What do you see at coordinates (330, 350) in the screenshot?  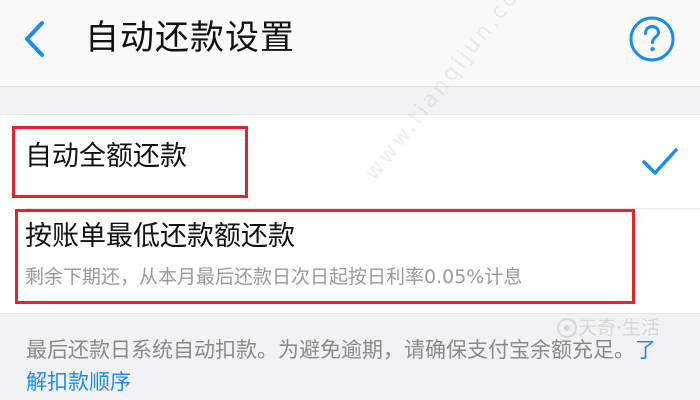 I see `footer-note-text: 最后还款日系统自动扣款。为避免逾期，请确保支付宝余额充足。` at bounding box center [330, 350].